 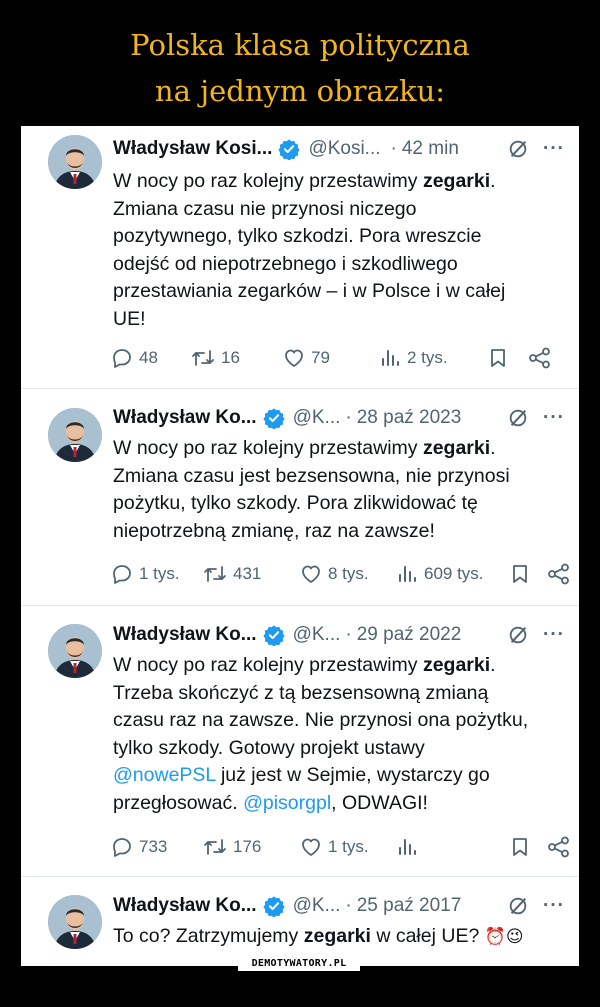 What do you see at coordinates (348, 573) in the screenshot?
I see `like-count: 8 tys.` at bounding box center [348, 573].